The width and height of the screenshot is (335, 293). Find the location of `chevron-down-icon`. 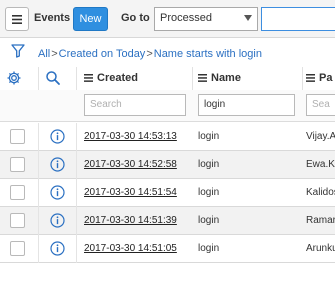

chevron-down-icon is located at coordinates (248, 18).